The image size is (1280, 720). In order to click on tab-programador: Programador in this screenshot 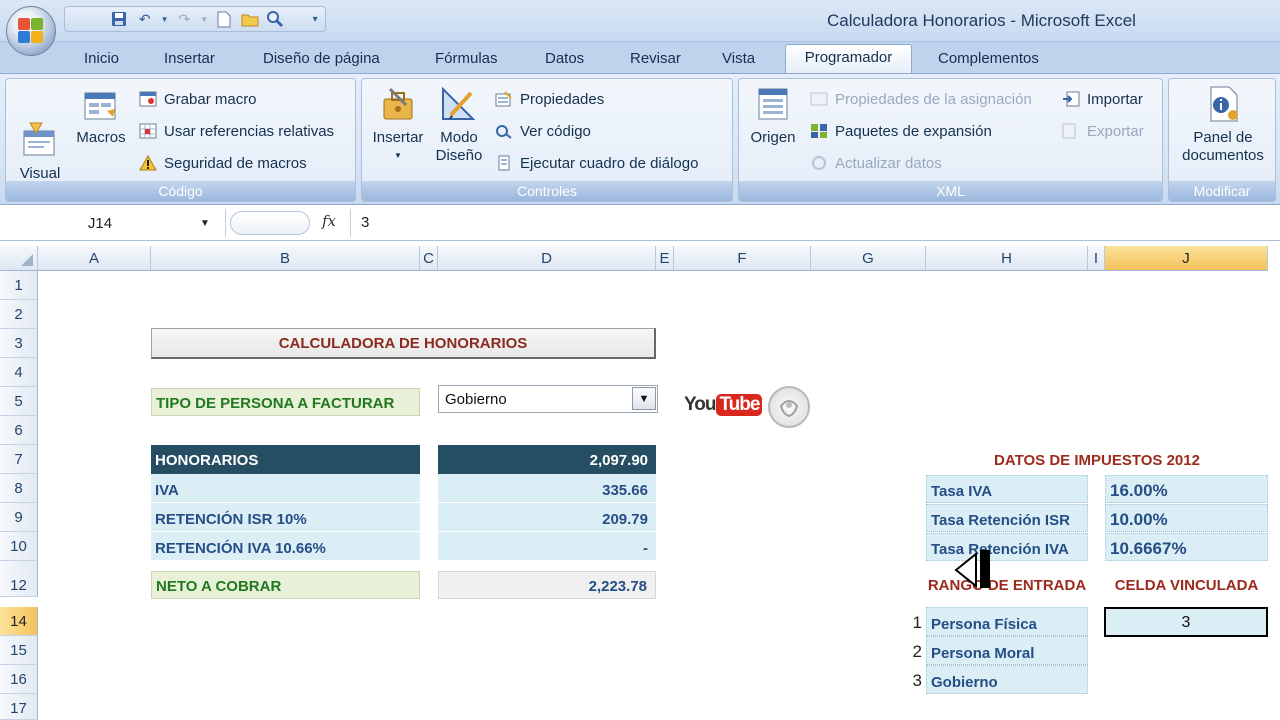, I will do `click(848, 60)`.